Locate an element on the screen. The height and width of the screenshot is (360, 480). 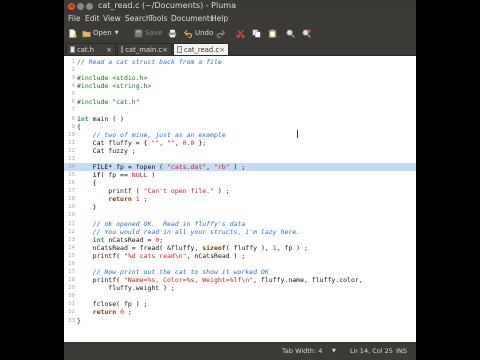
code-line: 23 int nCatsRead = 0; is located at coordinates (240, 240).